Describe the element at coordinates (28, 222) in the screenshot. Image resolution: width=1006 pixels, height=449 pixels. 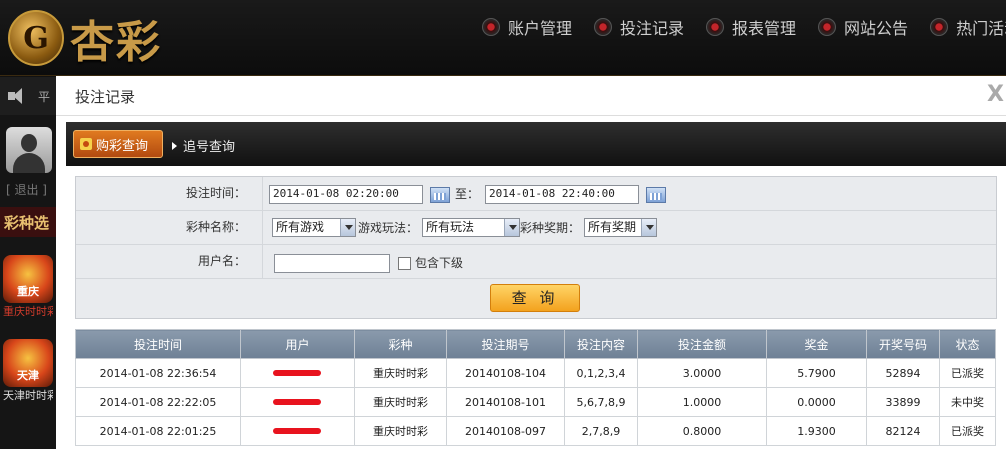
I see `category-title: 彩种选` at that location.